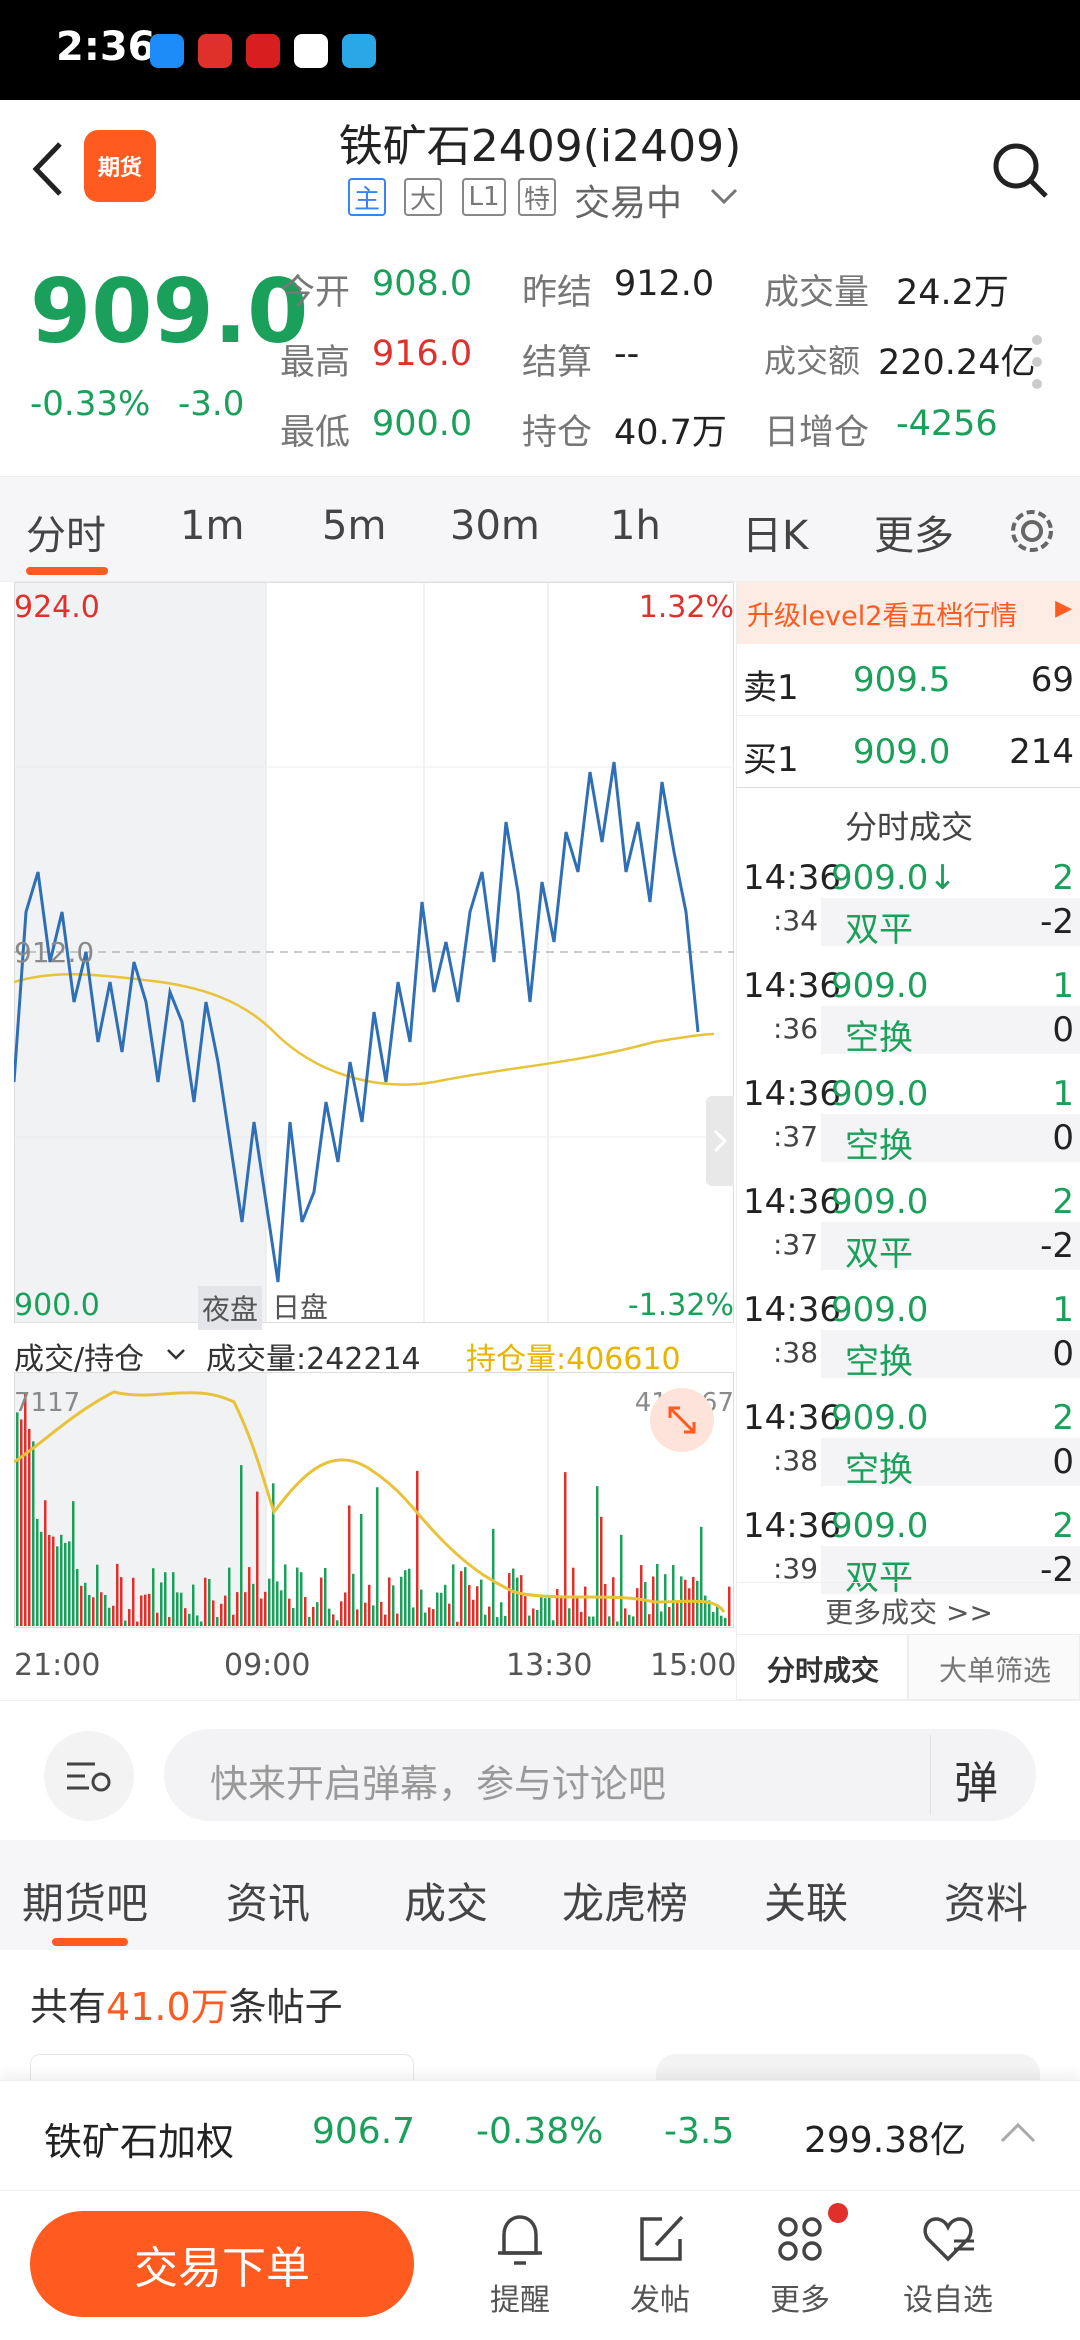  Describe the element at coordinates (79, 1356) in the screenshot. I see `volume-indicator-select: 成交/持仓` at that location.